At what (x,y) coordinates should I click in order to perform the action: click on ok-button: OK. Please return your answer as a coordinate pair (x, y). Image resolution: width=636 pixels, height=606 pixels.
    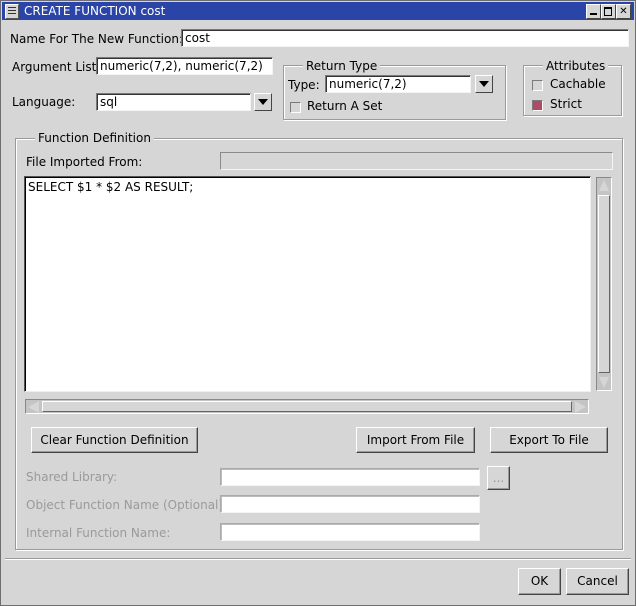
    Looking at the image, I should click on (539, 581).